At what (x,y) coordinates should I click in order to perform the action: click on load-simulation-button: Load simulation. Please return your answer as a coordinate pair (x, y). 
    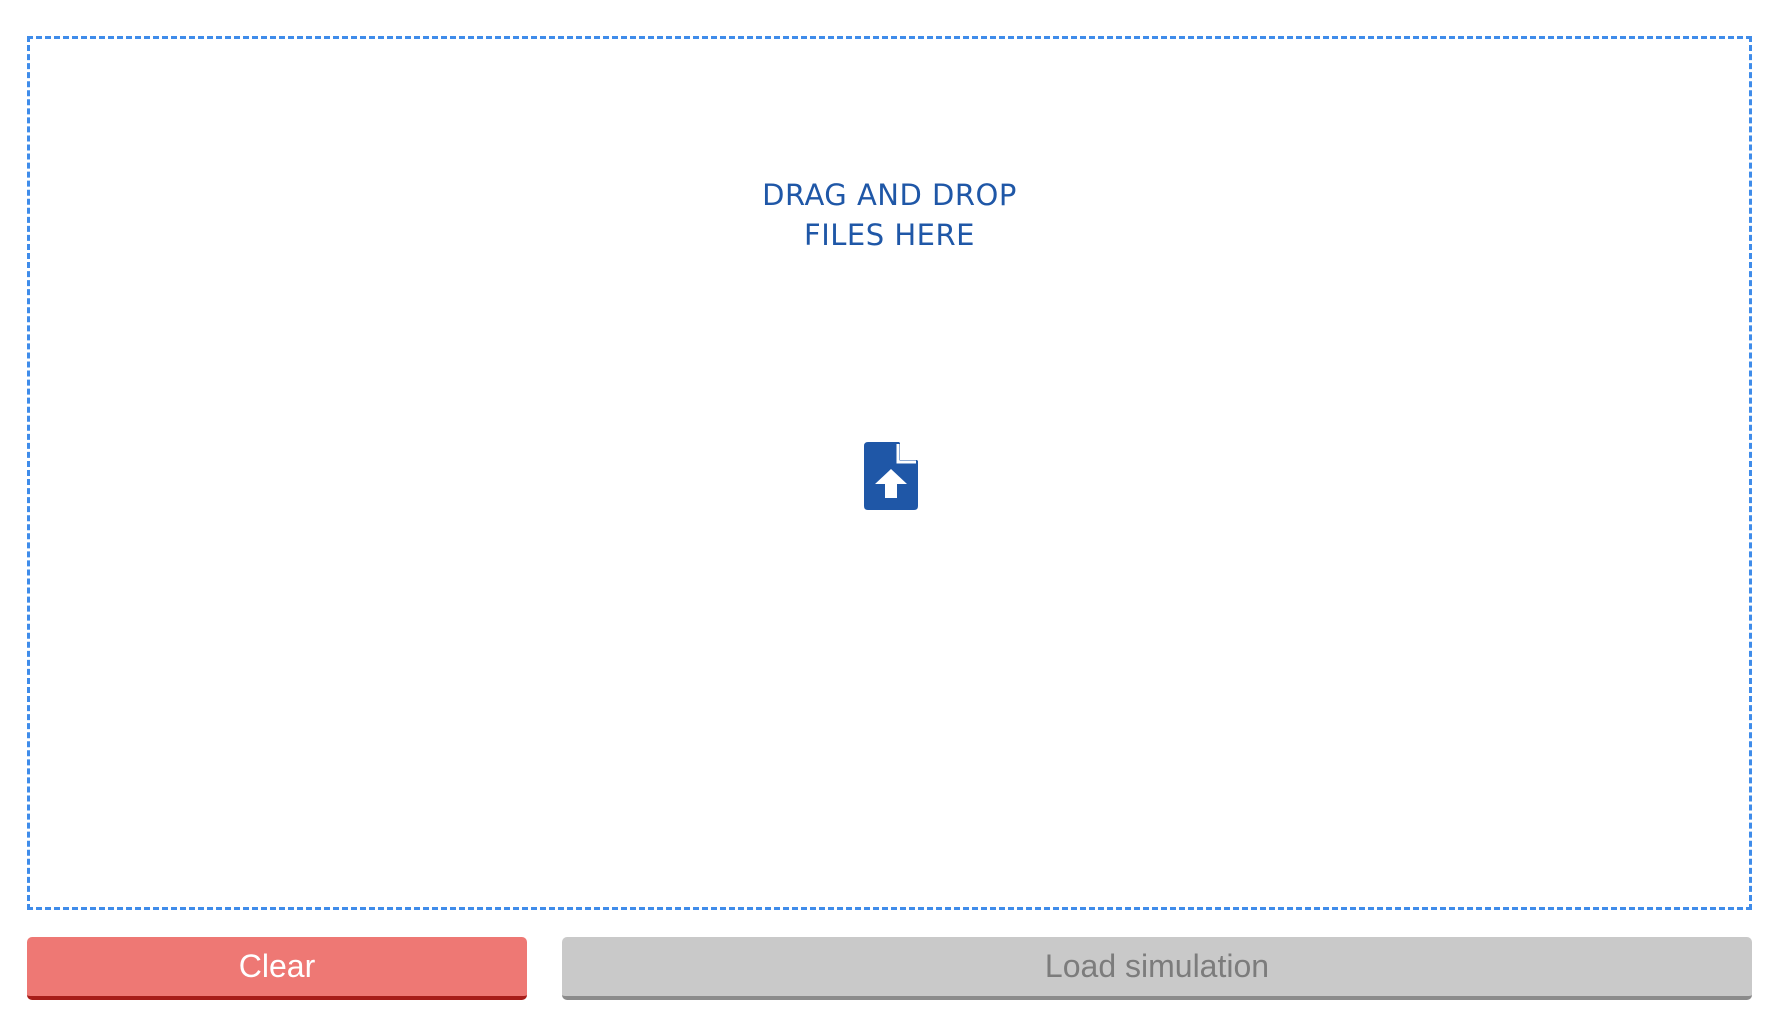
    Looking at the image, I should click on (1157, 968).